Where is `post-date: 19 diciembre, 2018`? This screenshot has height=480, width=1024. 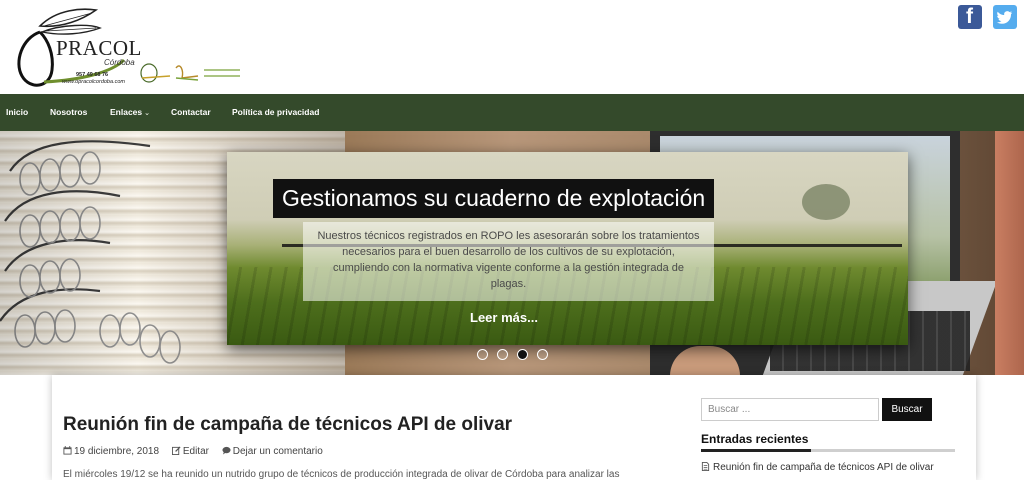 post-date: 19 diciembre, 2018 is located at coordinates (113, 451).